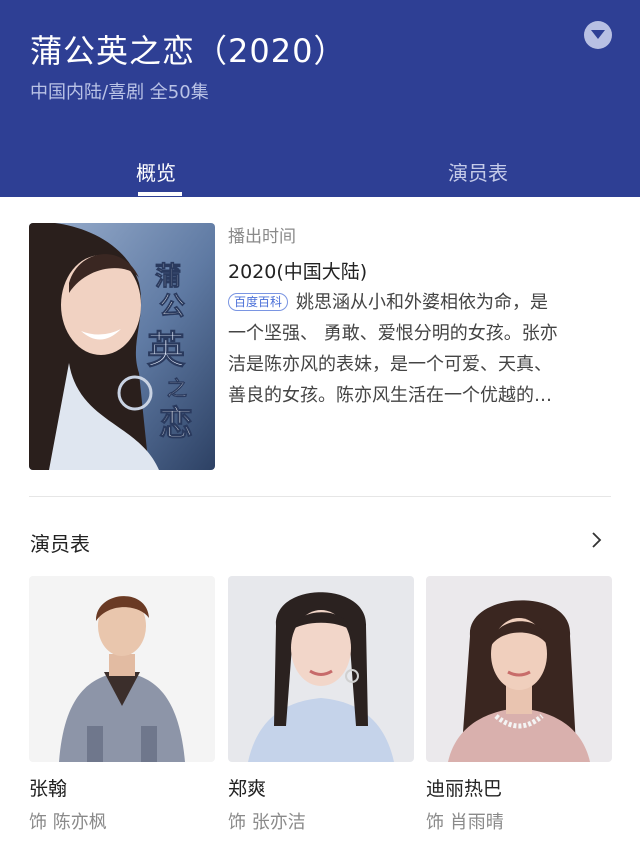 The width and height of the screenshot is (640, 847). What do you see at coordinates (267, 822) in the screenshot?
I see `cast-role: 饰 张亦洁` at bounding box center [267, 822].